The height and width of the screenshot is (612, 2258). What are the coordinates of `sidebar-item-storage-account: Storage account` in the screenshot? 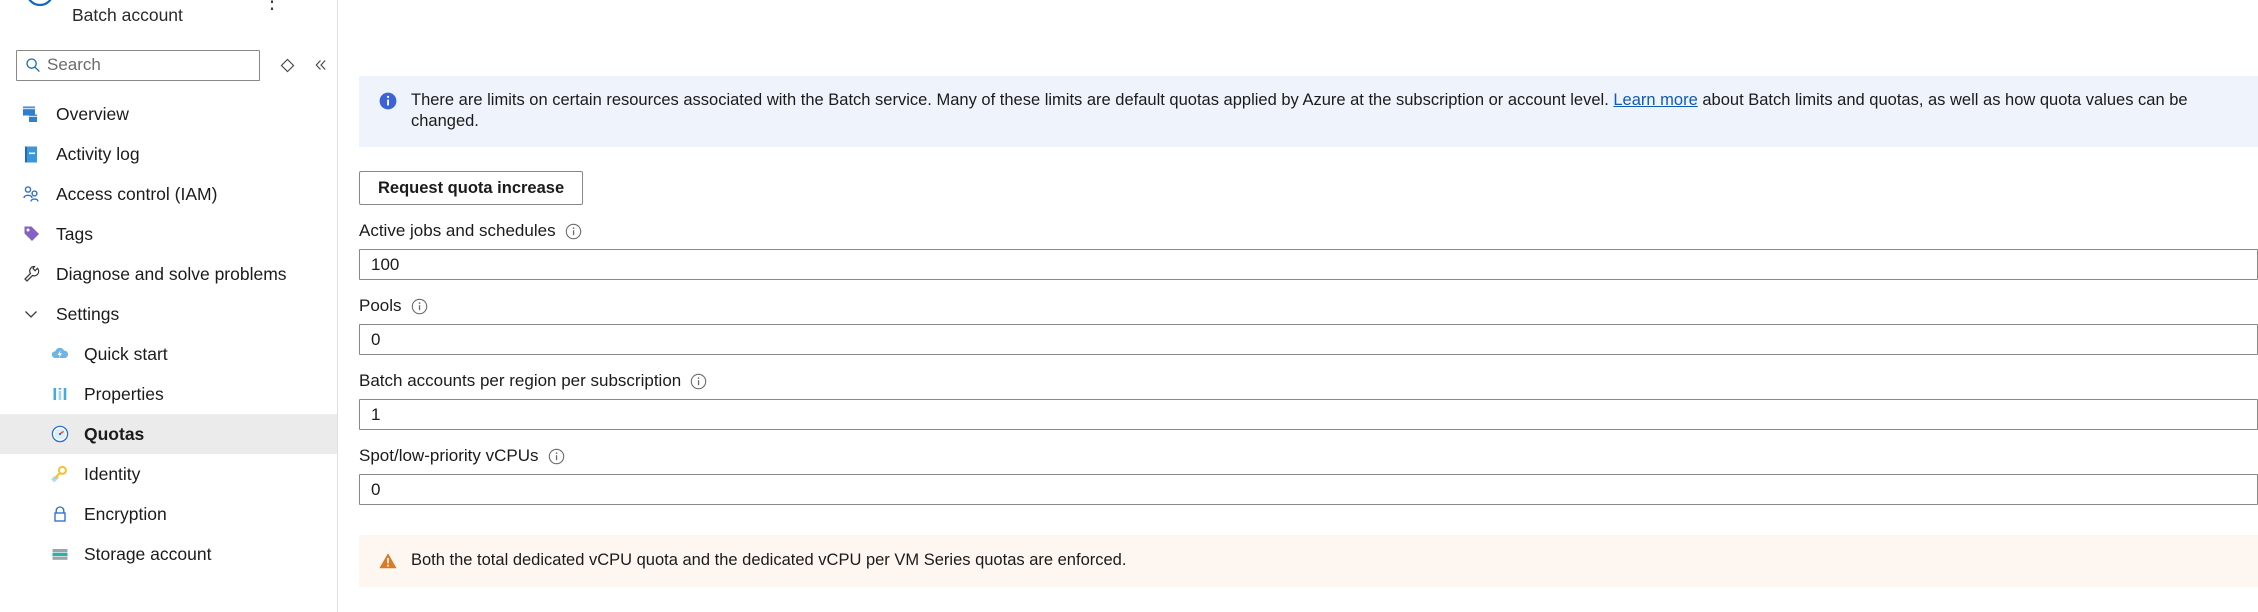 It's located at (169, 554).